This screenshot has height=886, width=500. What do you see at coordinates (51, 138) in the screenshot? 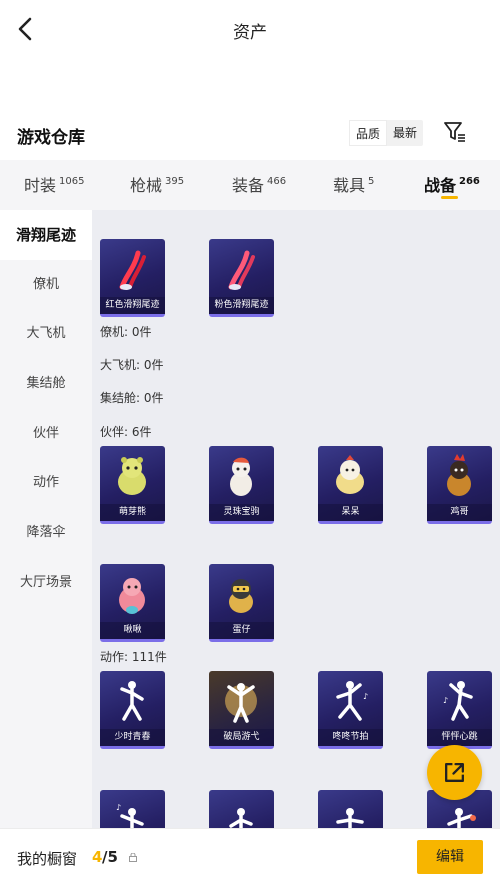
I see `section-title: 游戏仓库` at bounding box center [51, 138].